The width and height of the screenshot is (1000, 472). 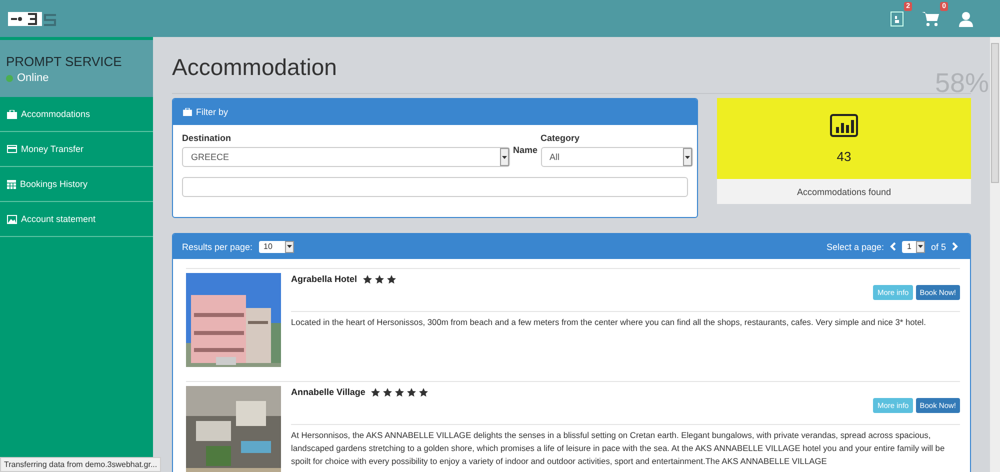 What do you see at coordinates (346, 157) in the screenshot?
I see `destination-select: GREECE` at bounding box center [346, 157].